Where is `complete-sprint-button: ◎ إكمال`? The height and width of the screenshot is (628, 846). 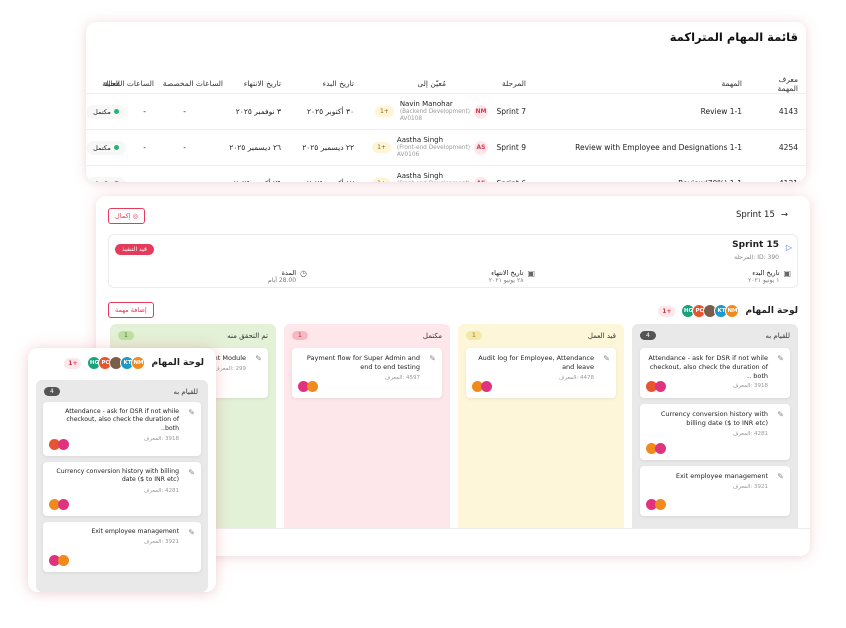
complete-sprint-button: ◎ إكمال is located at coordinates (127, 216).